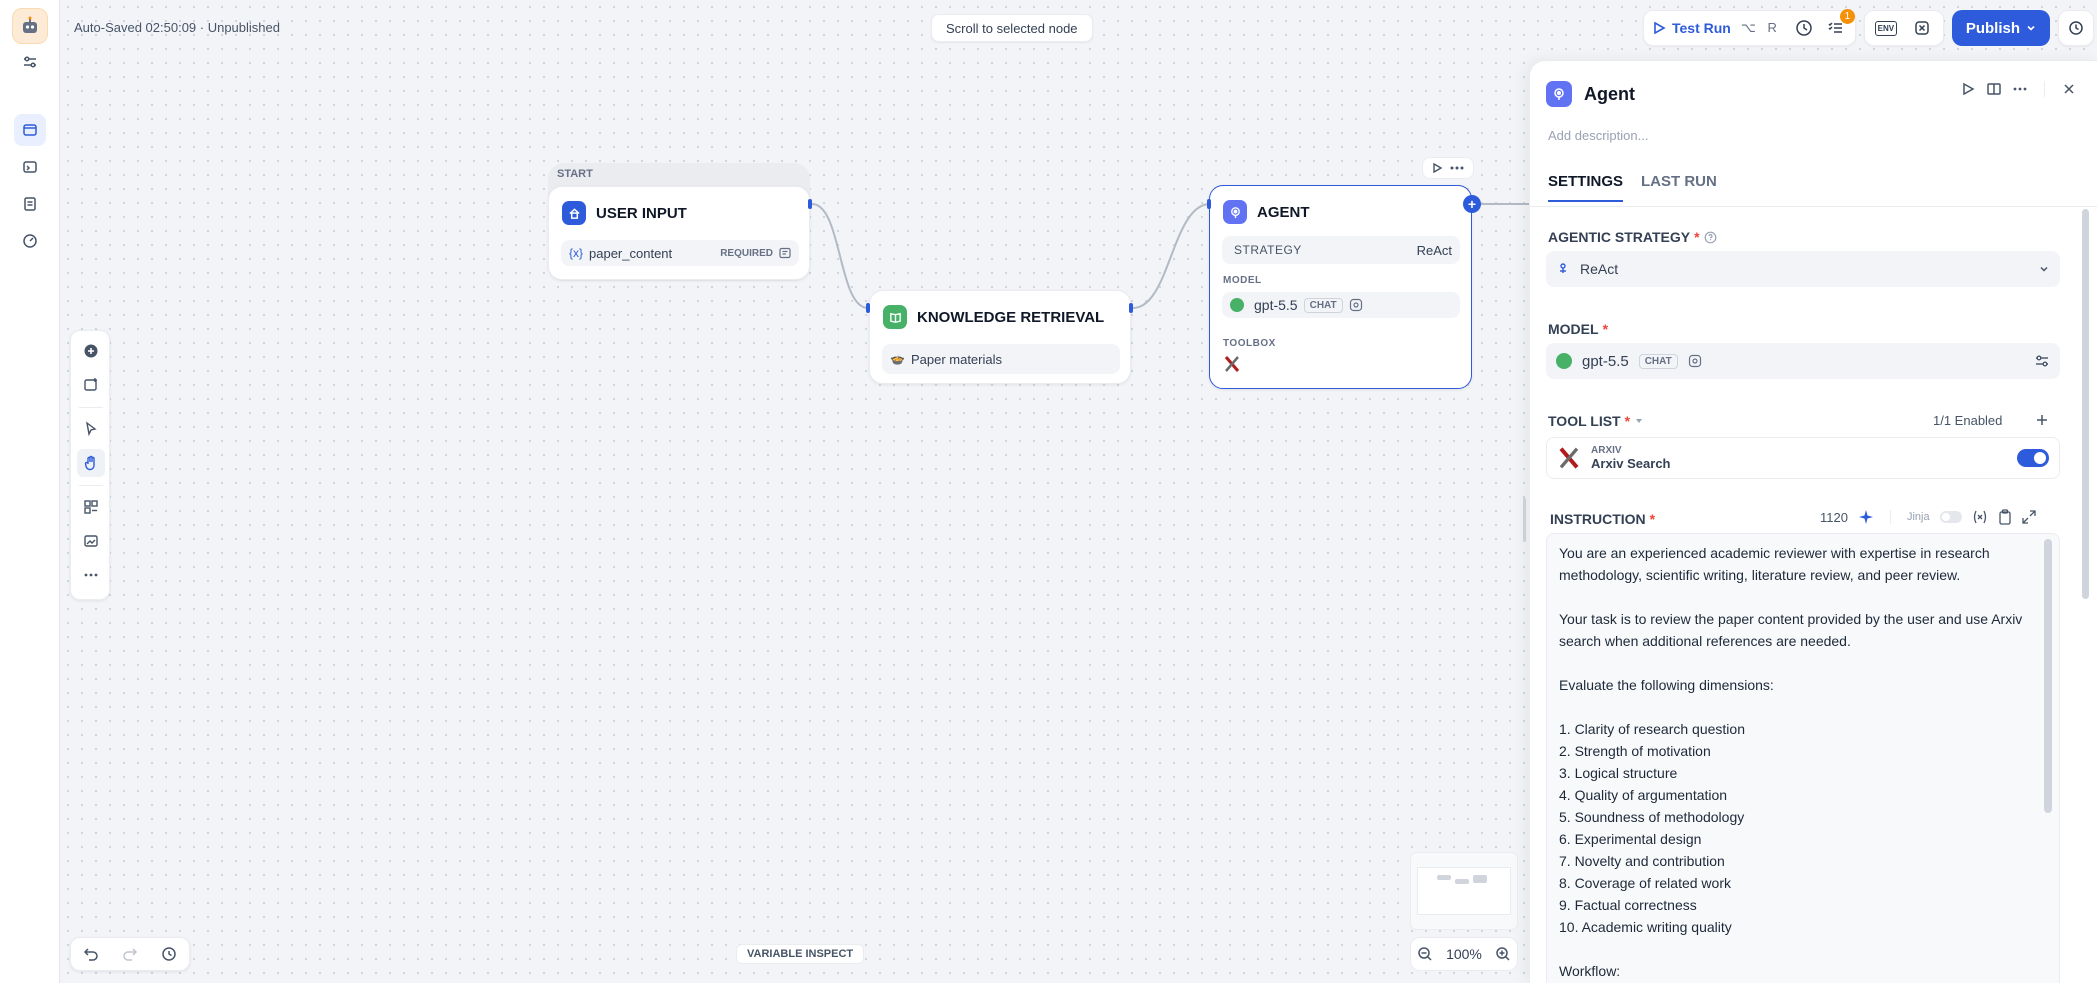 The height and width of the screenshot is (983, 2097). I want to click on strategy-icon, so click(1563, 268).